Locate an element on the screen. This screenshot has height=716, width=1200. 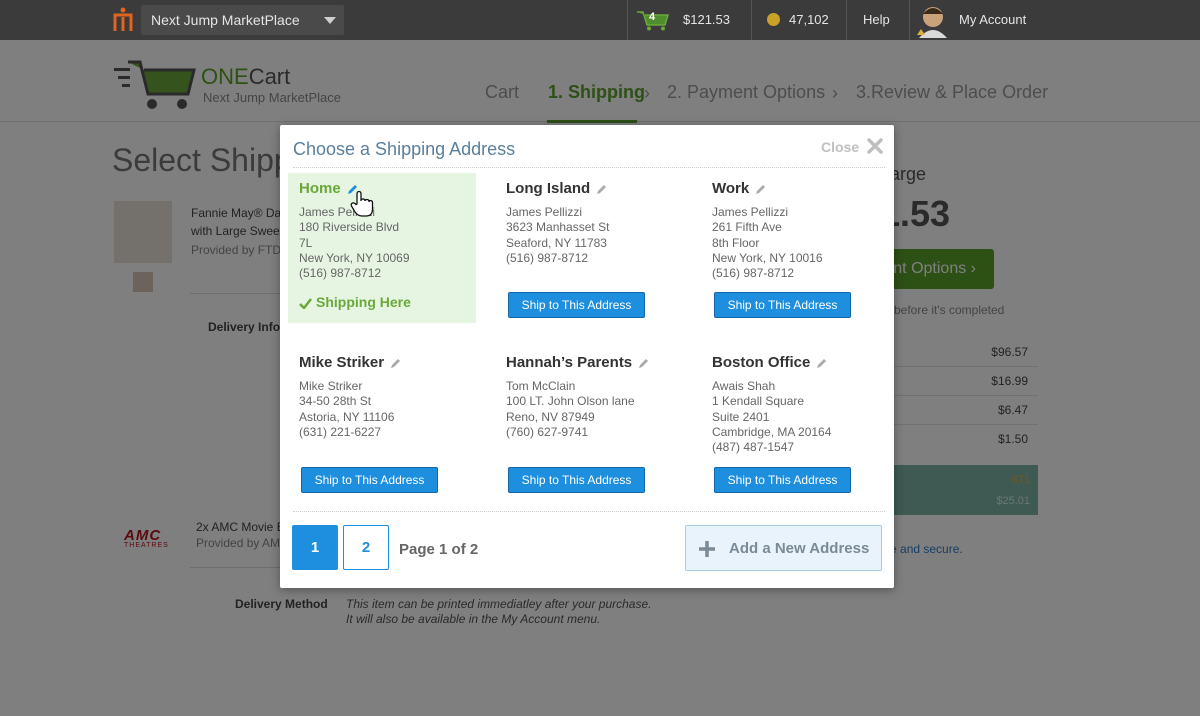
add-new-address-label: Add a New Address is located at coordinates (799, 548).